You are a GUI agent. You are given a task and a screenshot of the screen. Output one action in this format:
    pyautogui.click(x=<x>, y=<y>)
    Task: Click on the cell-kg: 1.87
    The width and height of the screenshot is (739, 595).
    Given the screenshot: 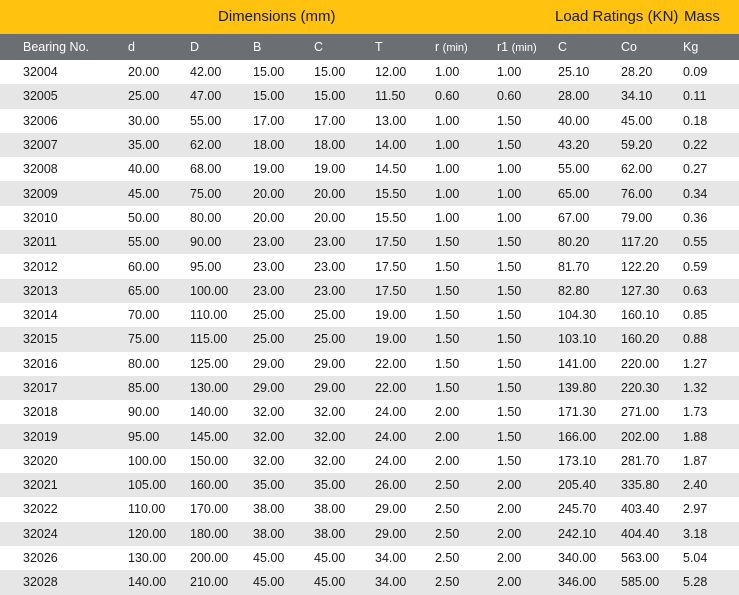 What is the action you would take?
    pyautogui.click(x=695, y=460)
    